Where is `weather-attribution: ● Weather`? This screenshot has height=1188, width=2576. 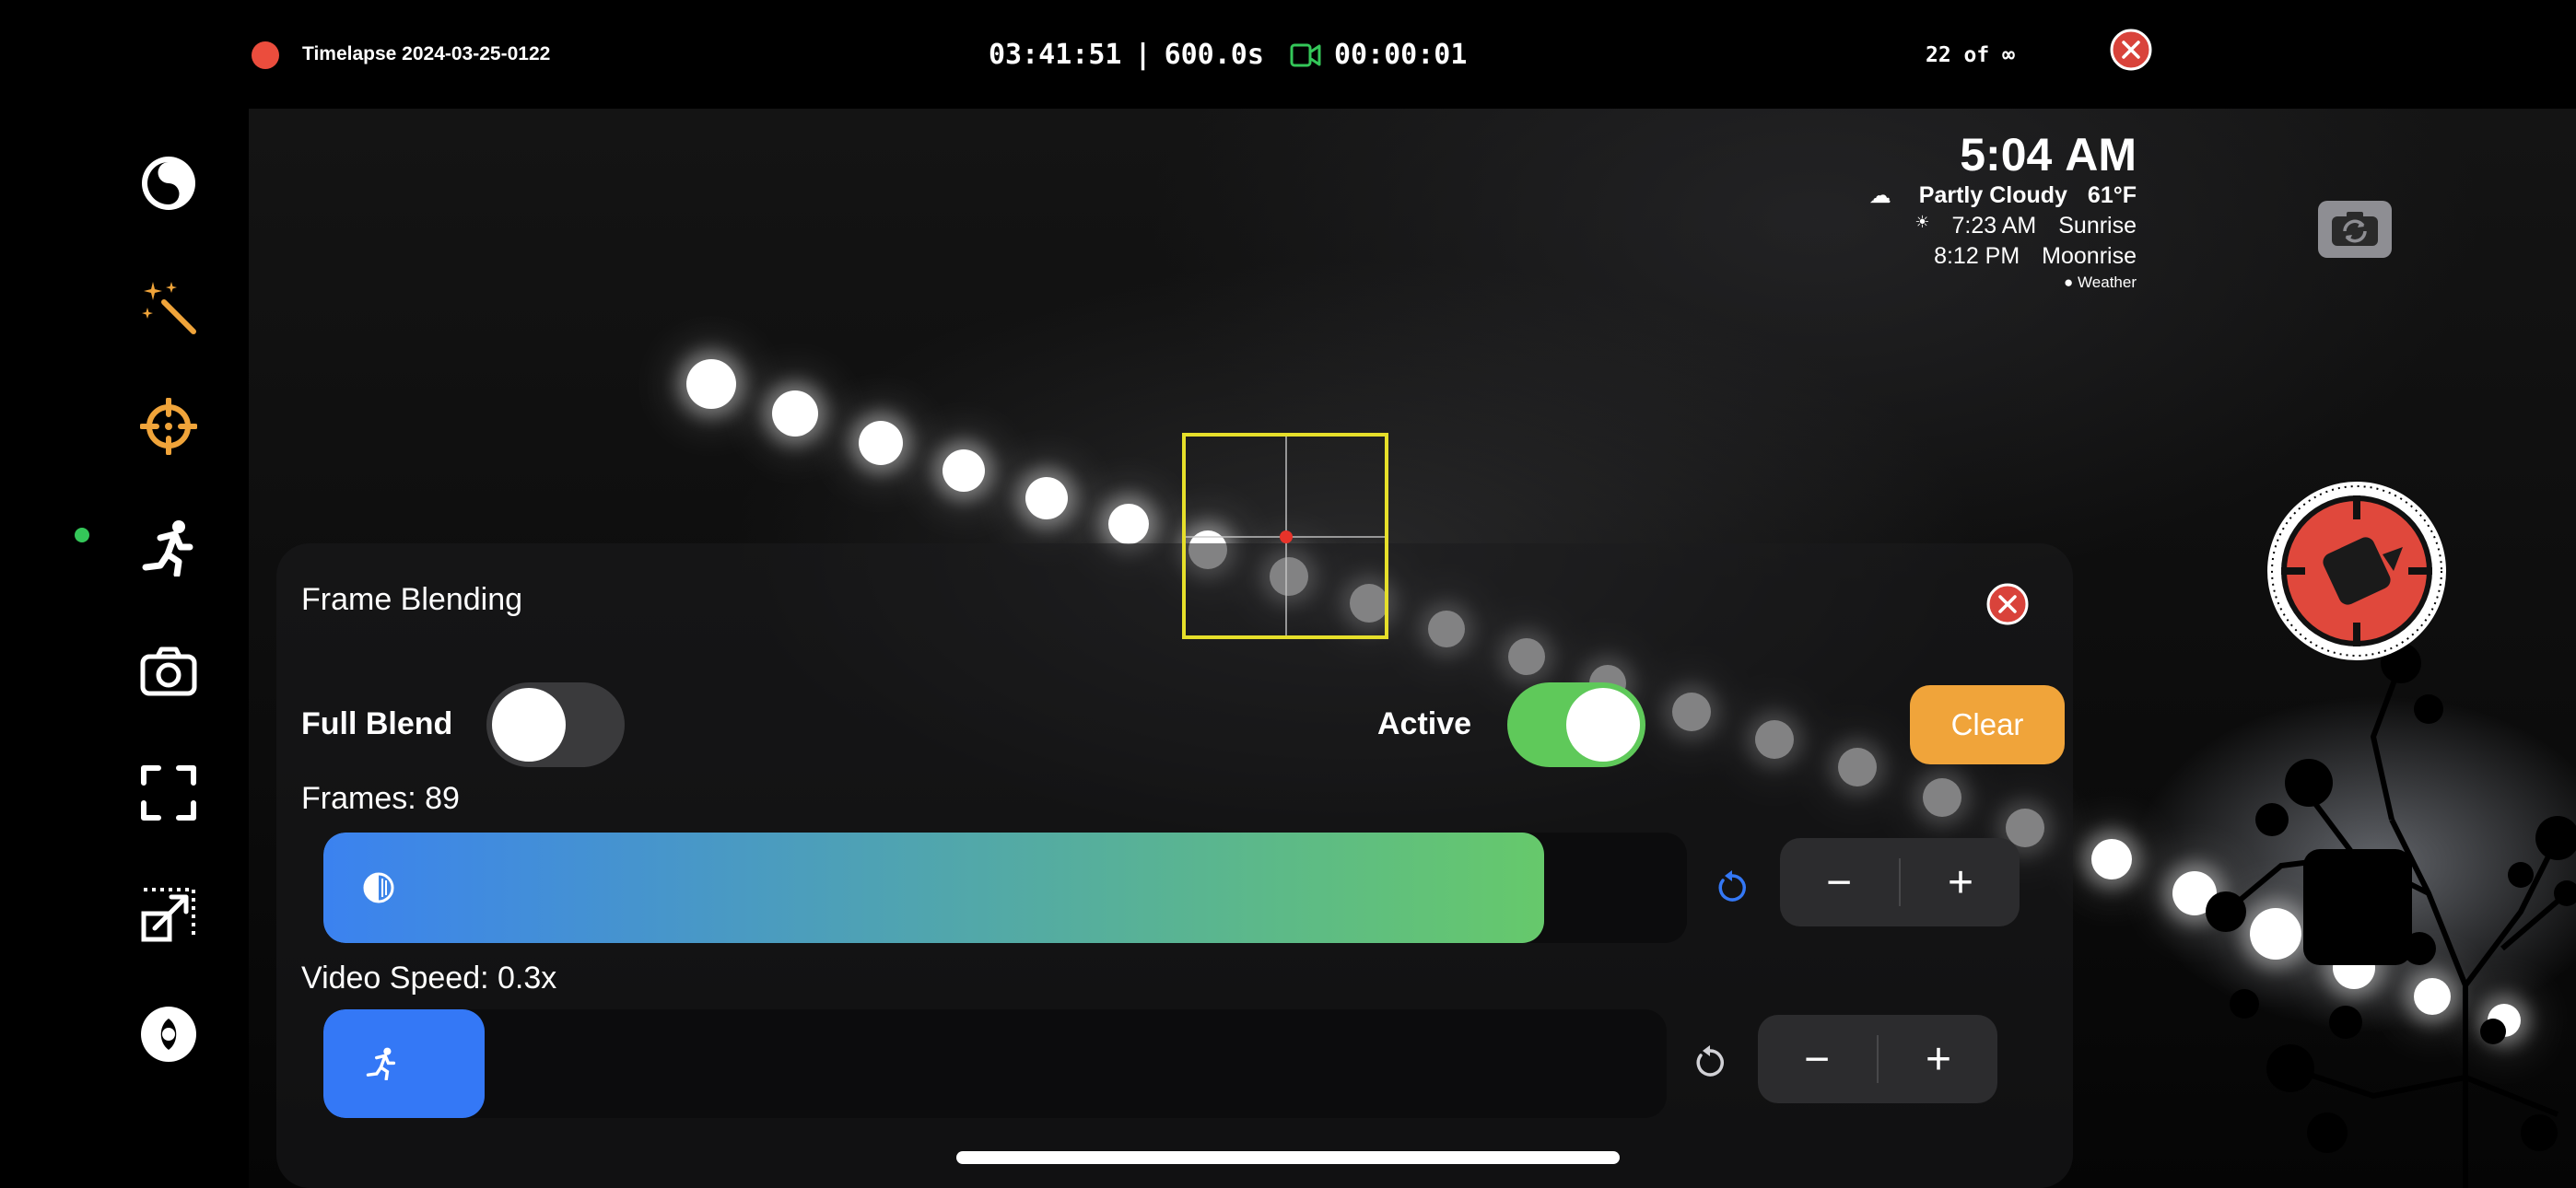 weather-attribution: ● Weather is located at coordinates (2100, 282).